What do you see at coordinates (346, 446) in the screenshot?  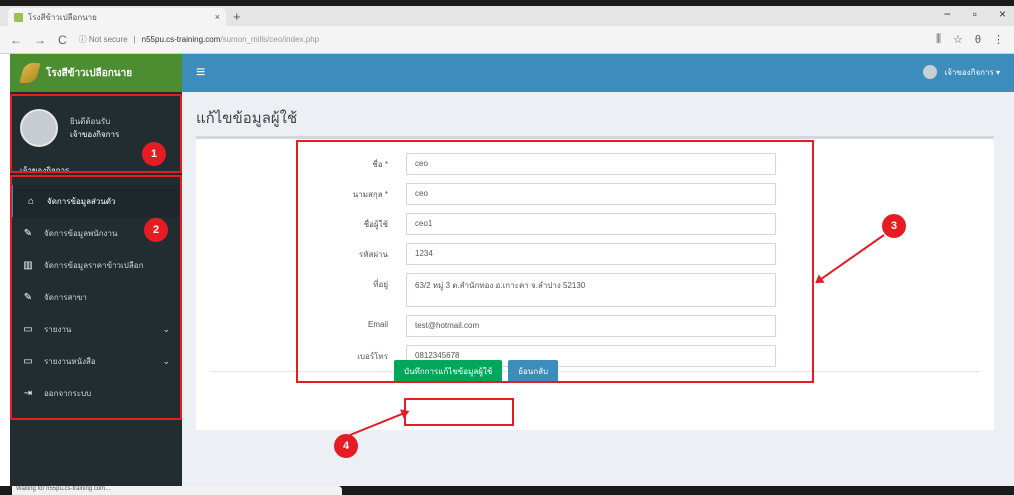 I see `annotation-badge-4: 4` at bounding box center [346, 446].